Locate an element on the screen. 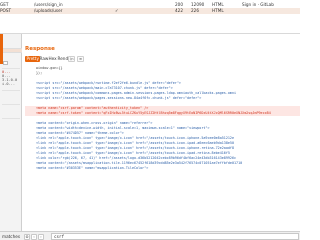 The width and height of the screenshot is (320, 240). search-input: csrf is located at coordinates (175, 236).